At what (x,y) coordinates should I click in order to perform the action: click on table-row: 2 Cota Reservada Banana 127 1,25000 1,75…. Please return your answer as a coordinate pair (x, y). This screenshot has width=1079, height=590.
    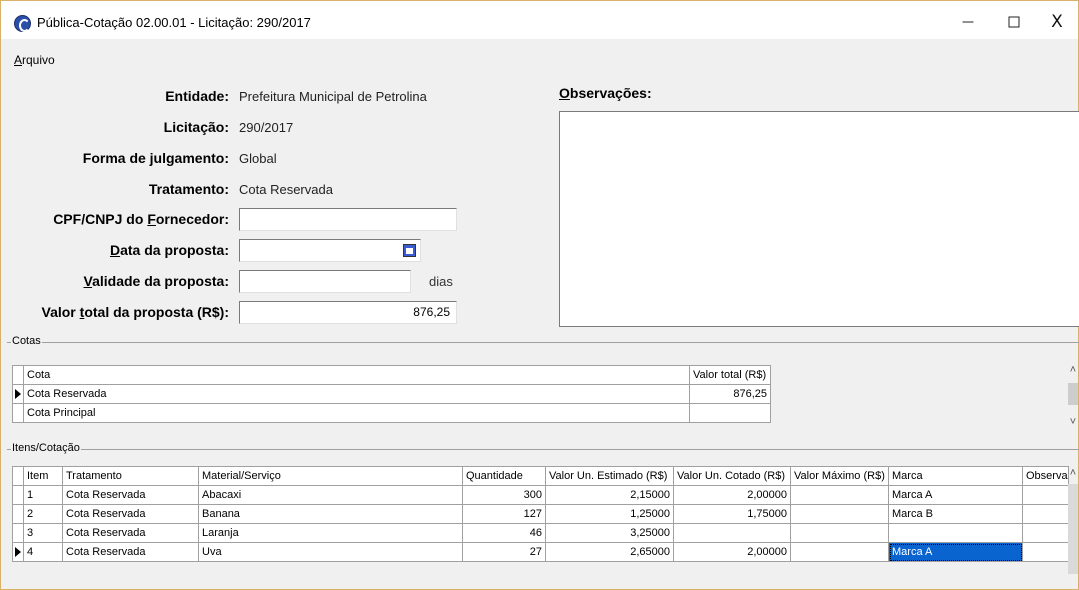
    Looking at the image, I should click on (540, 514).